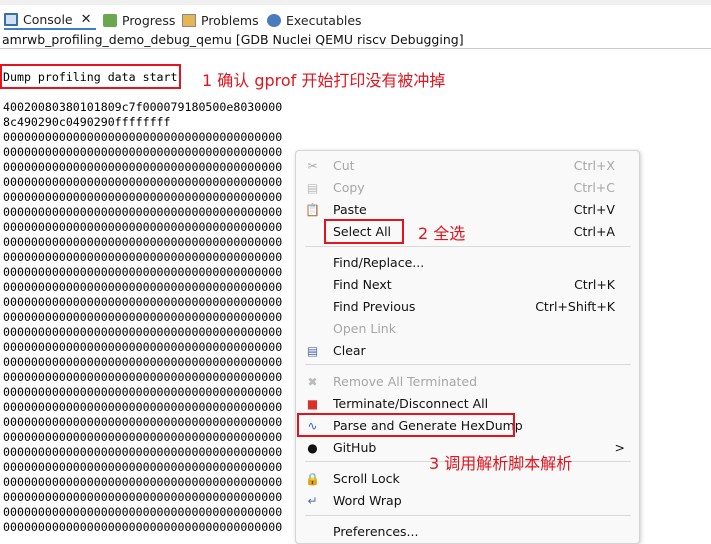 The height and width of the screenshot is (544, 711). Describe the element at coordinates (467, 210) in the screenshot. I see `menu-item-paste: 📋 Paste Ctrl+V` at that location.